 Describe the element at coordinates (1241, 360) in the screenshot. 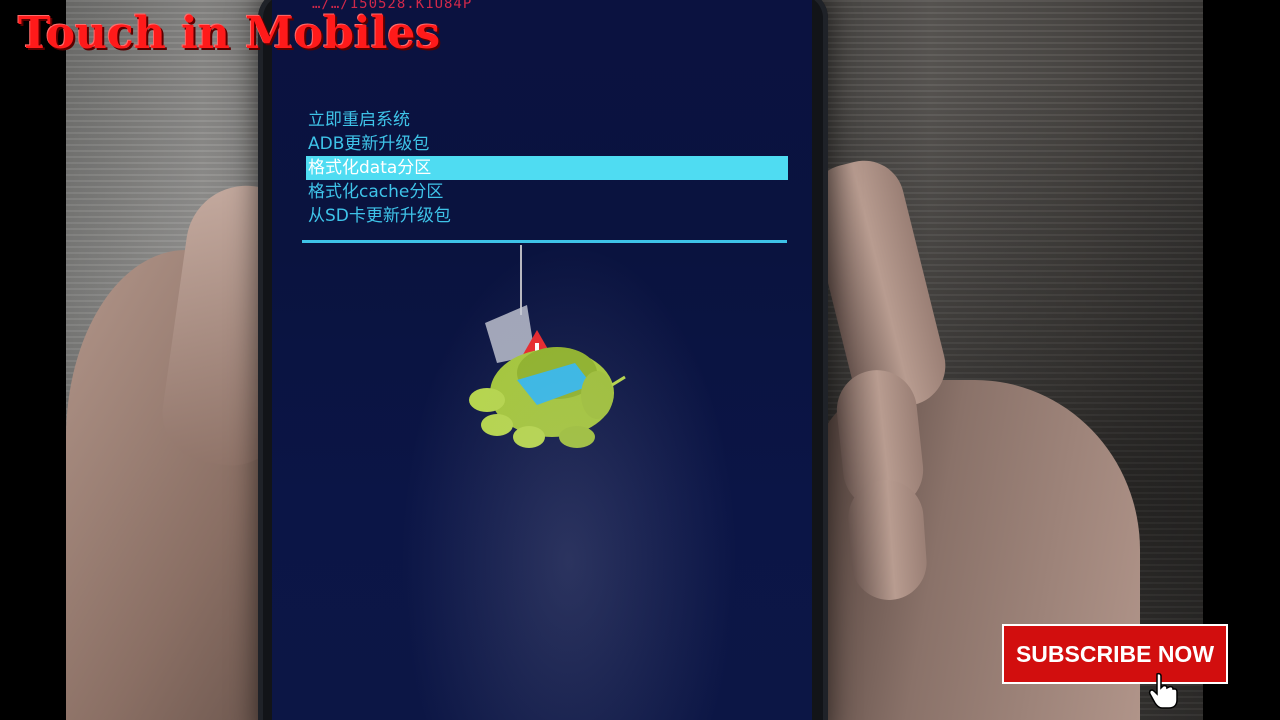

I see `letterbox-right` at that location.